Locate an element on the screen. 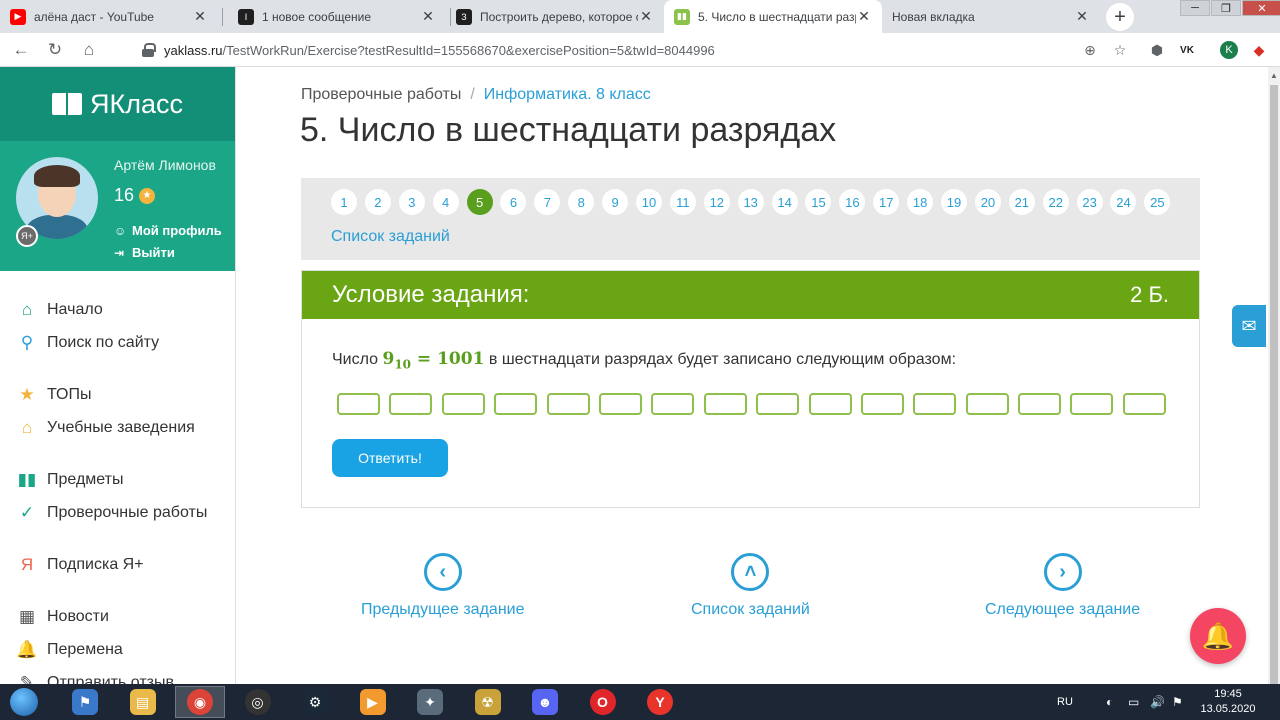 The image size is (1280, 720). reload-icon: ↻ is located at coordinates (55, 50).